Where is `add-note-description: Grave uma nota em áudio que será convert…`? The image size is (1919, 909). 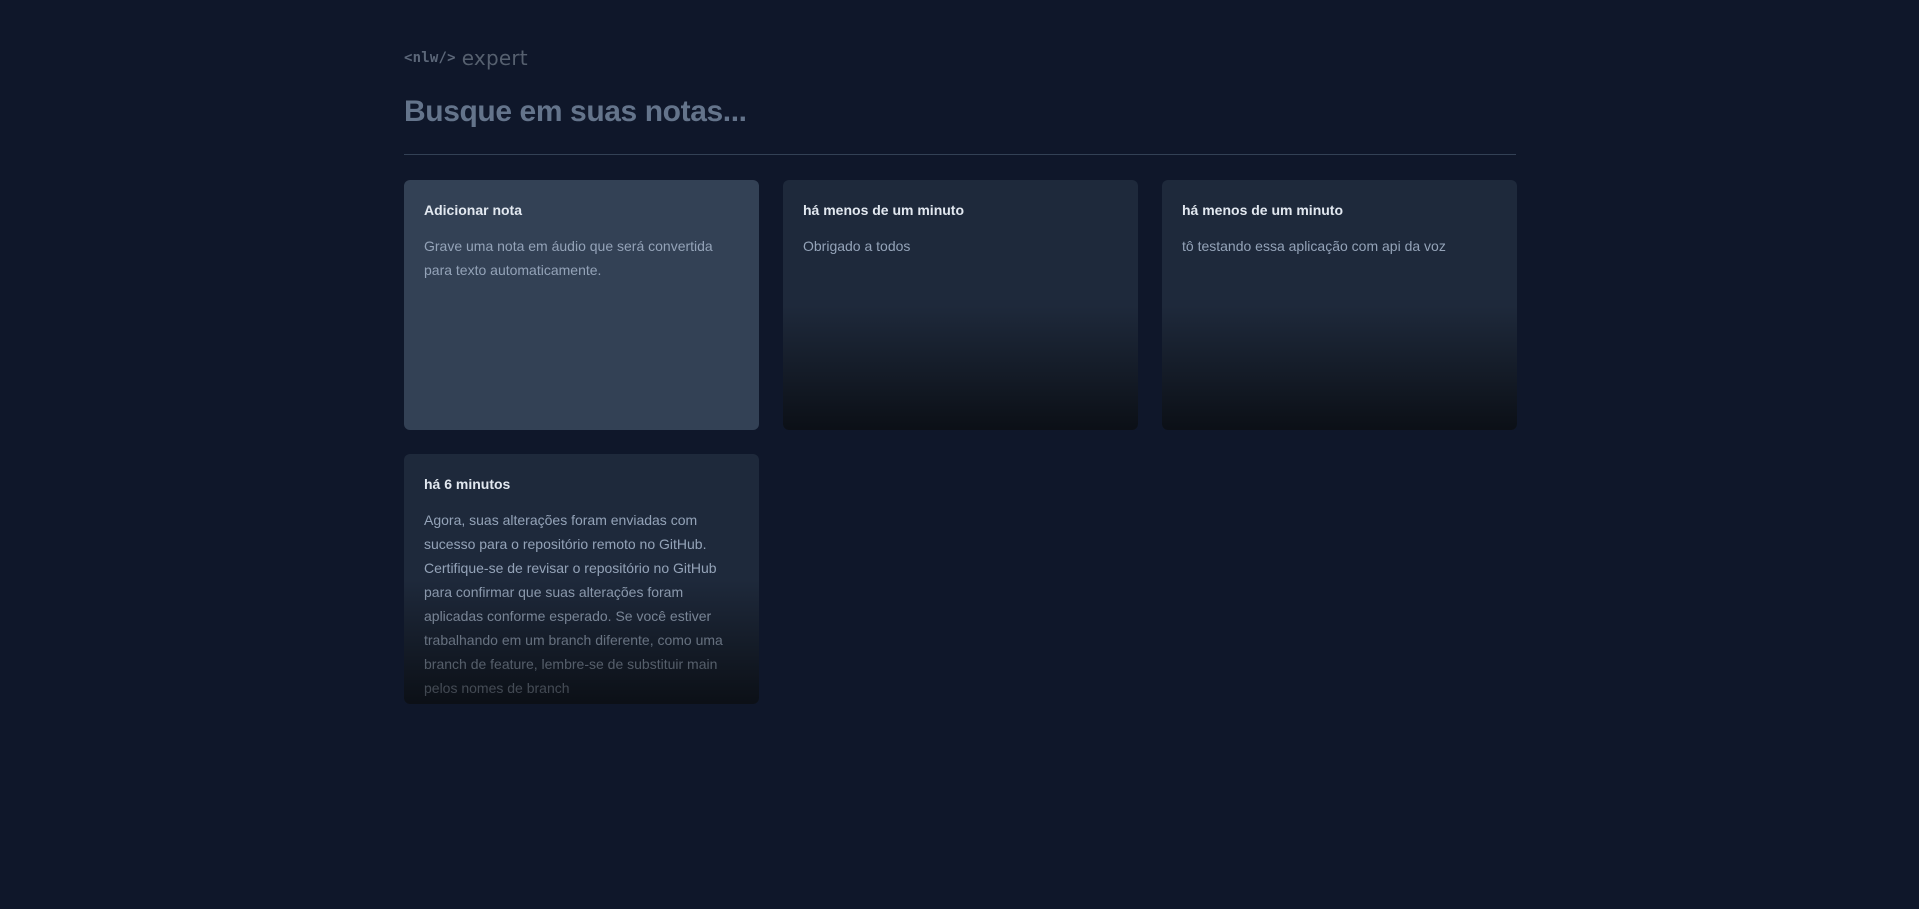 add-note-description: Grave uma nota em áudio que será convert… is located at coordinates (568, 258).